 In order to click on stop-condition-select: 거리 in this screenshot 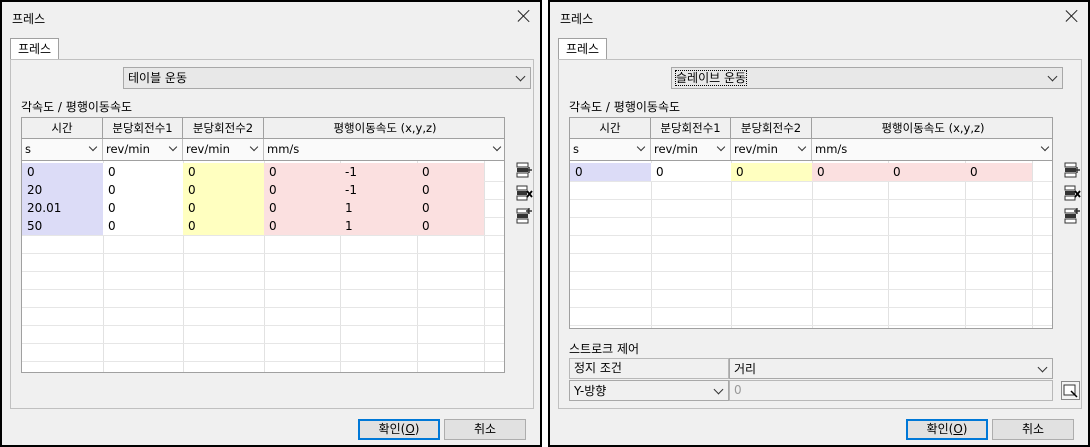, I will do `click(891, 368)`.